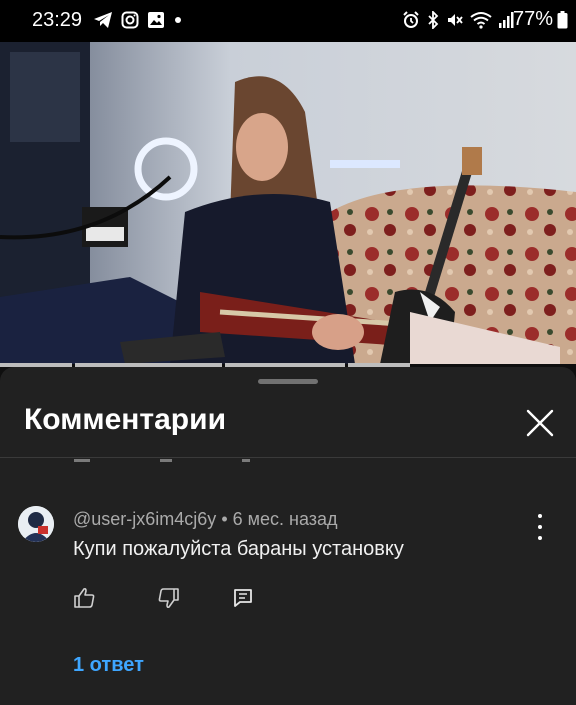  I want to click on thumb-down-icon, so click(168, 598).